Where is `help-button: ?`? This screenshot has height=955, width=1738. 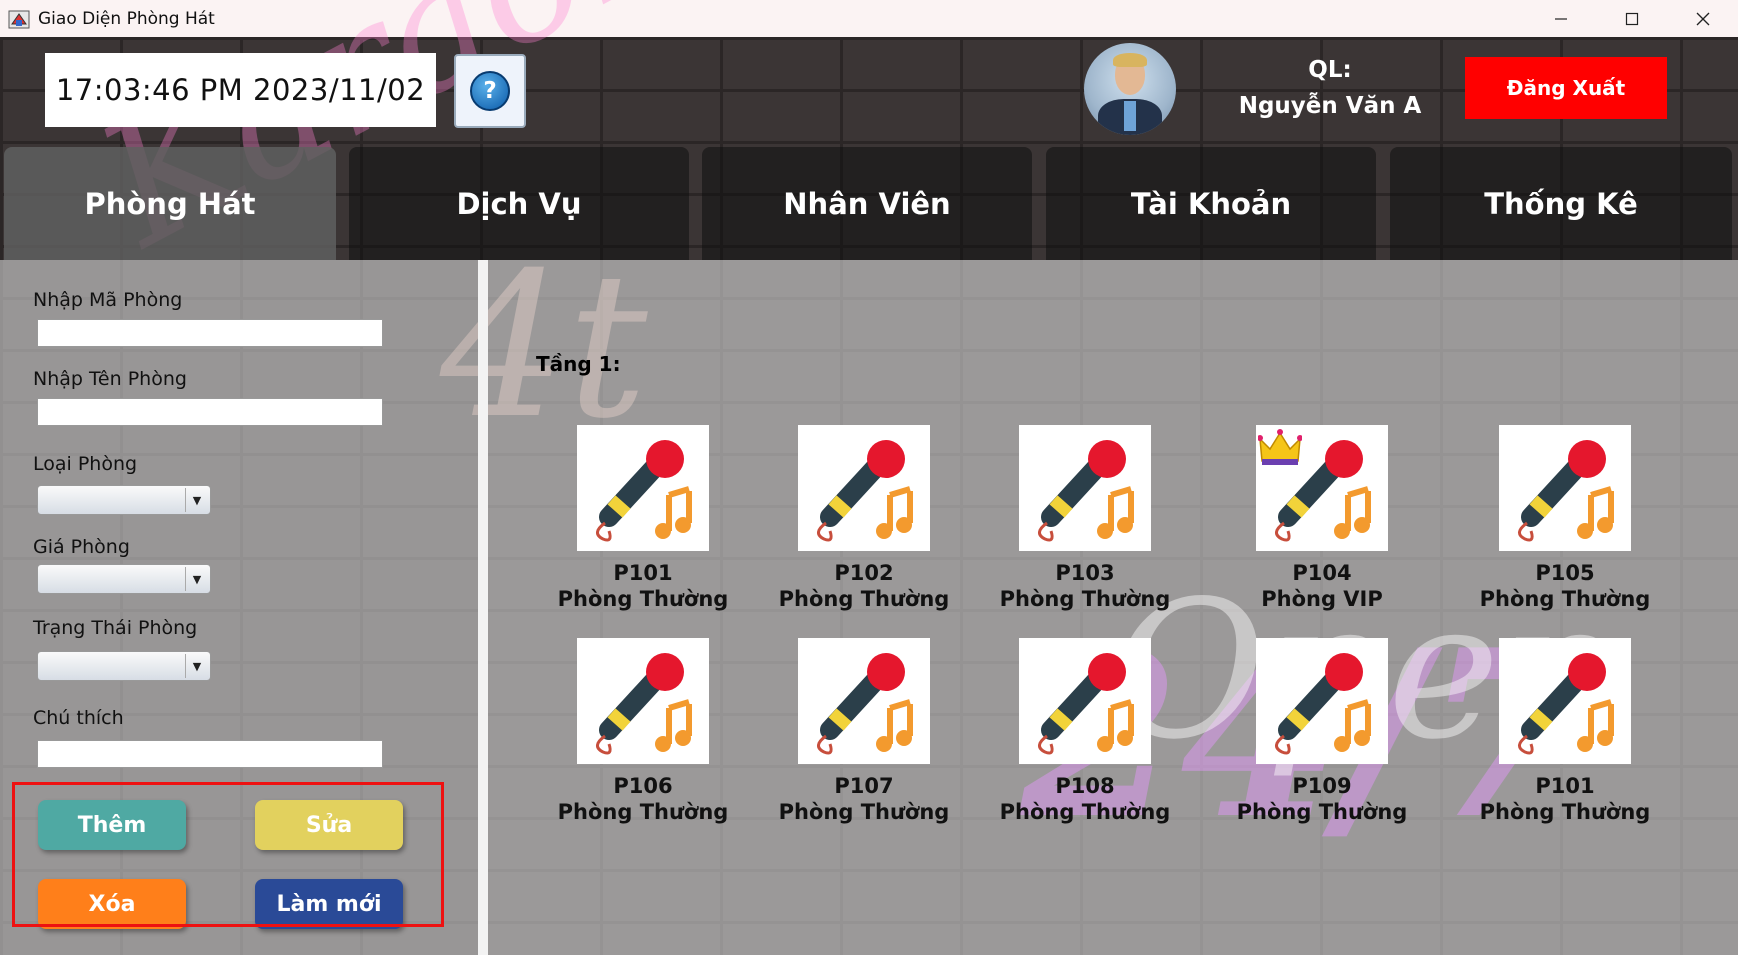
help-button: ? is located at coordinates (490, 91).